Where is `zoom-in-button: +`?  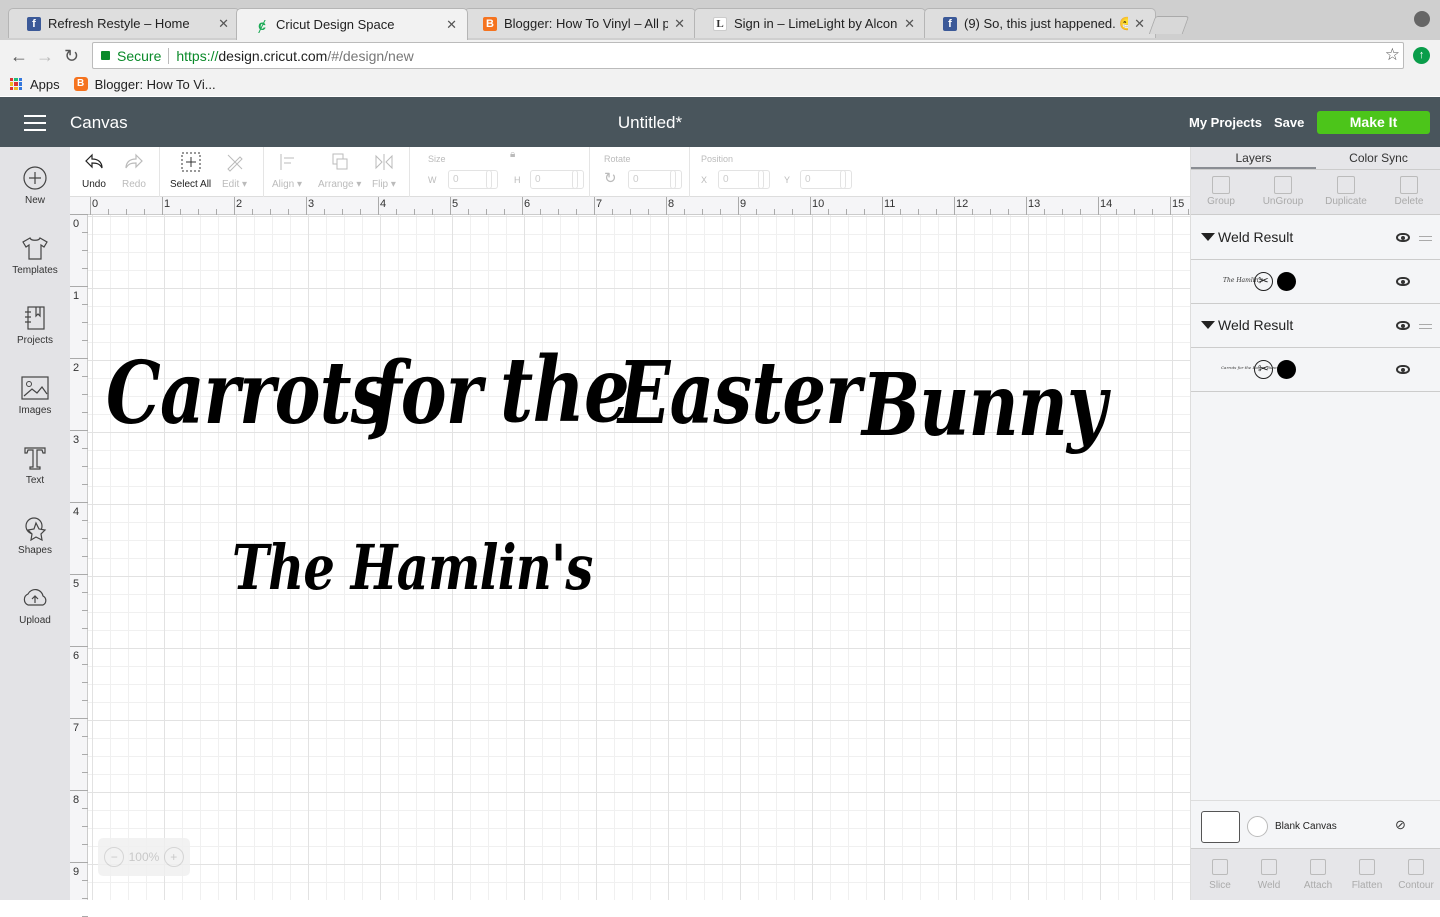
zoom-in-button: + is located at coordinates (173, 857).